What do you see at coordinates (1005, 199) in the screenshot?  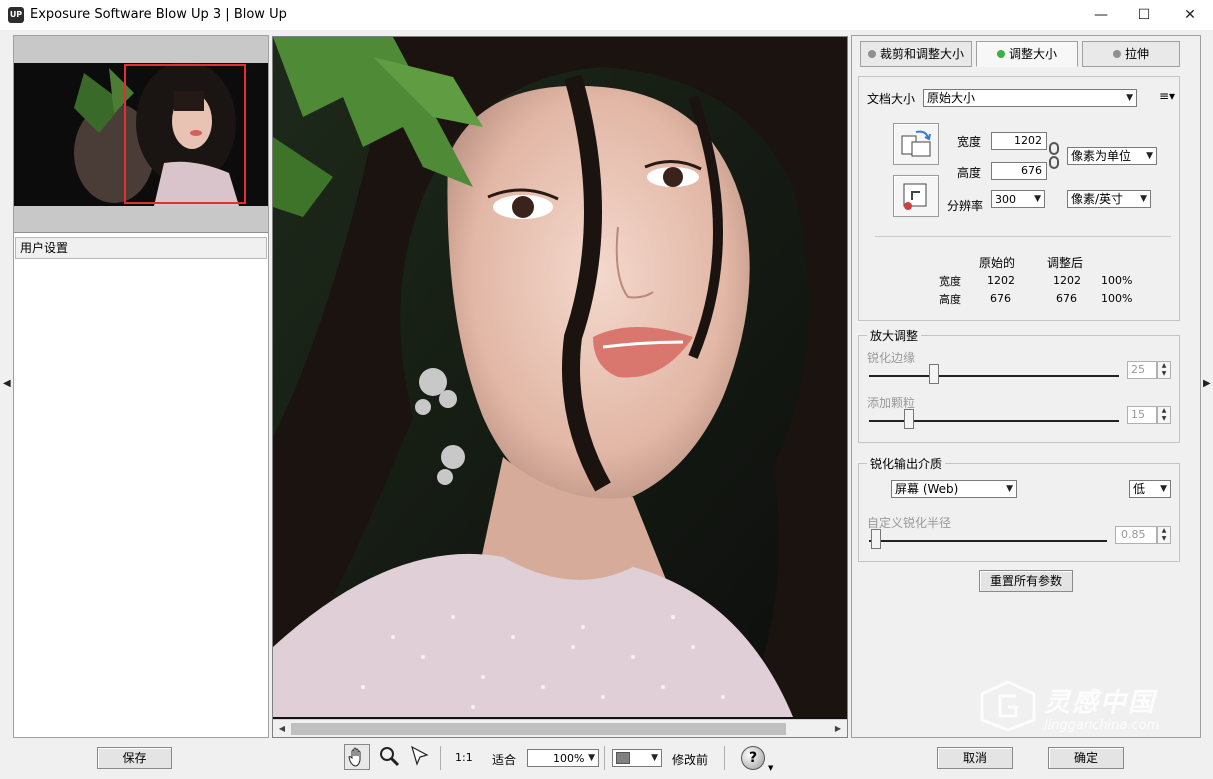 I see `resolution-value: 300` at bounding box center [1005, 199].